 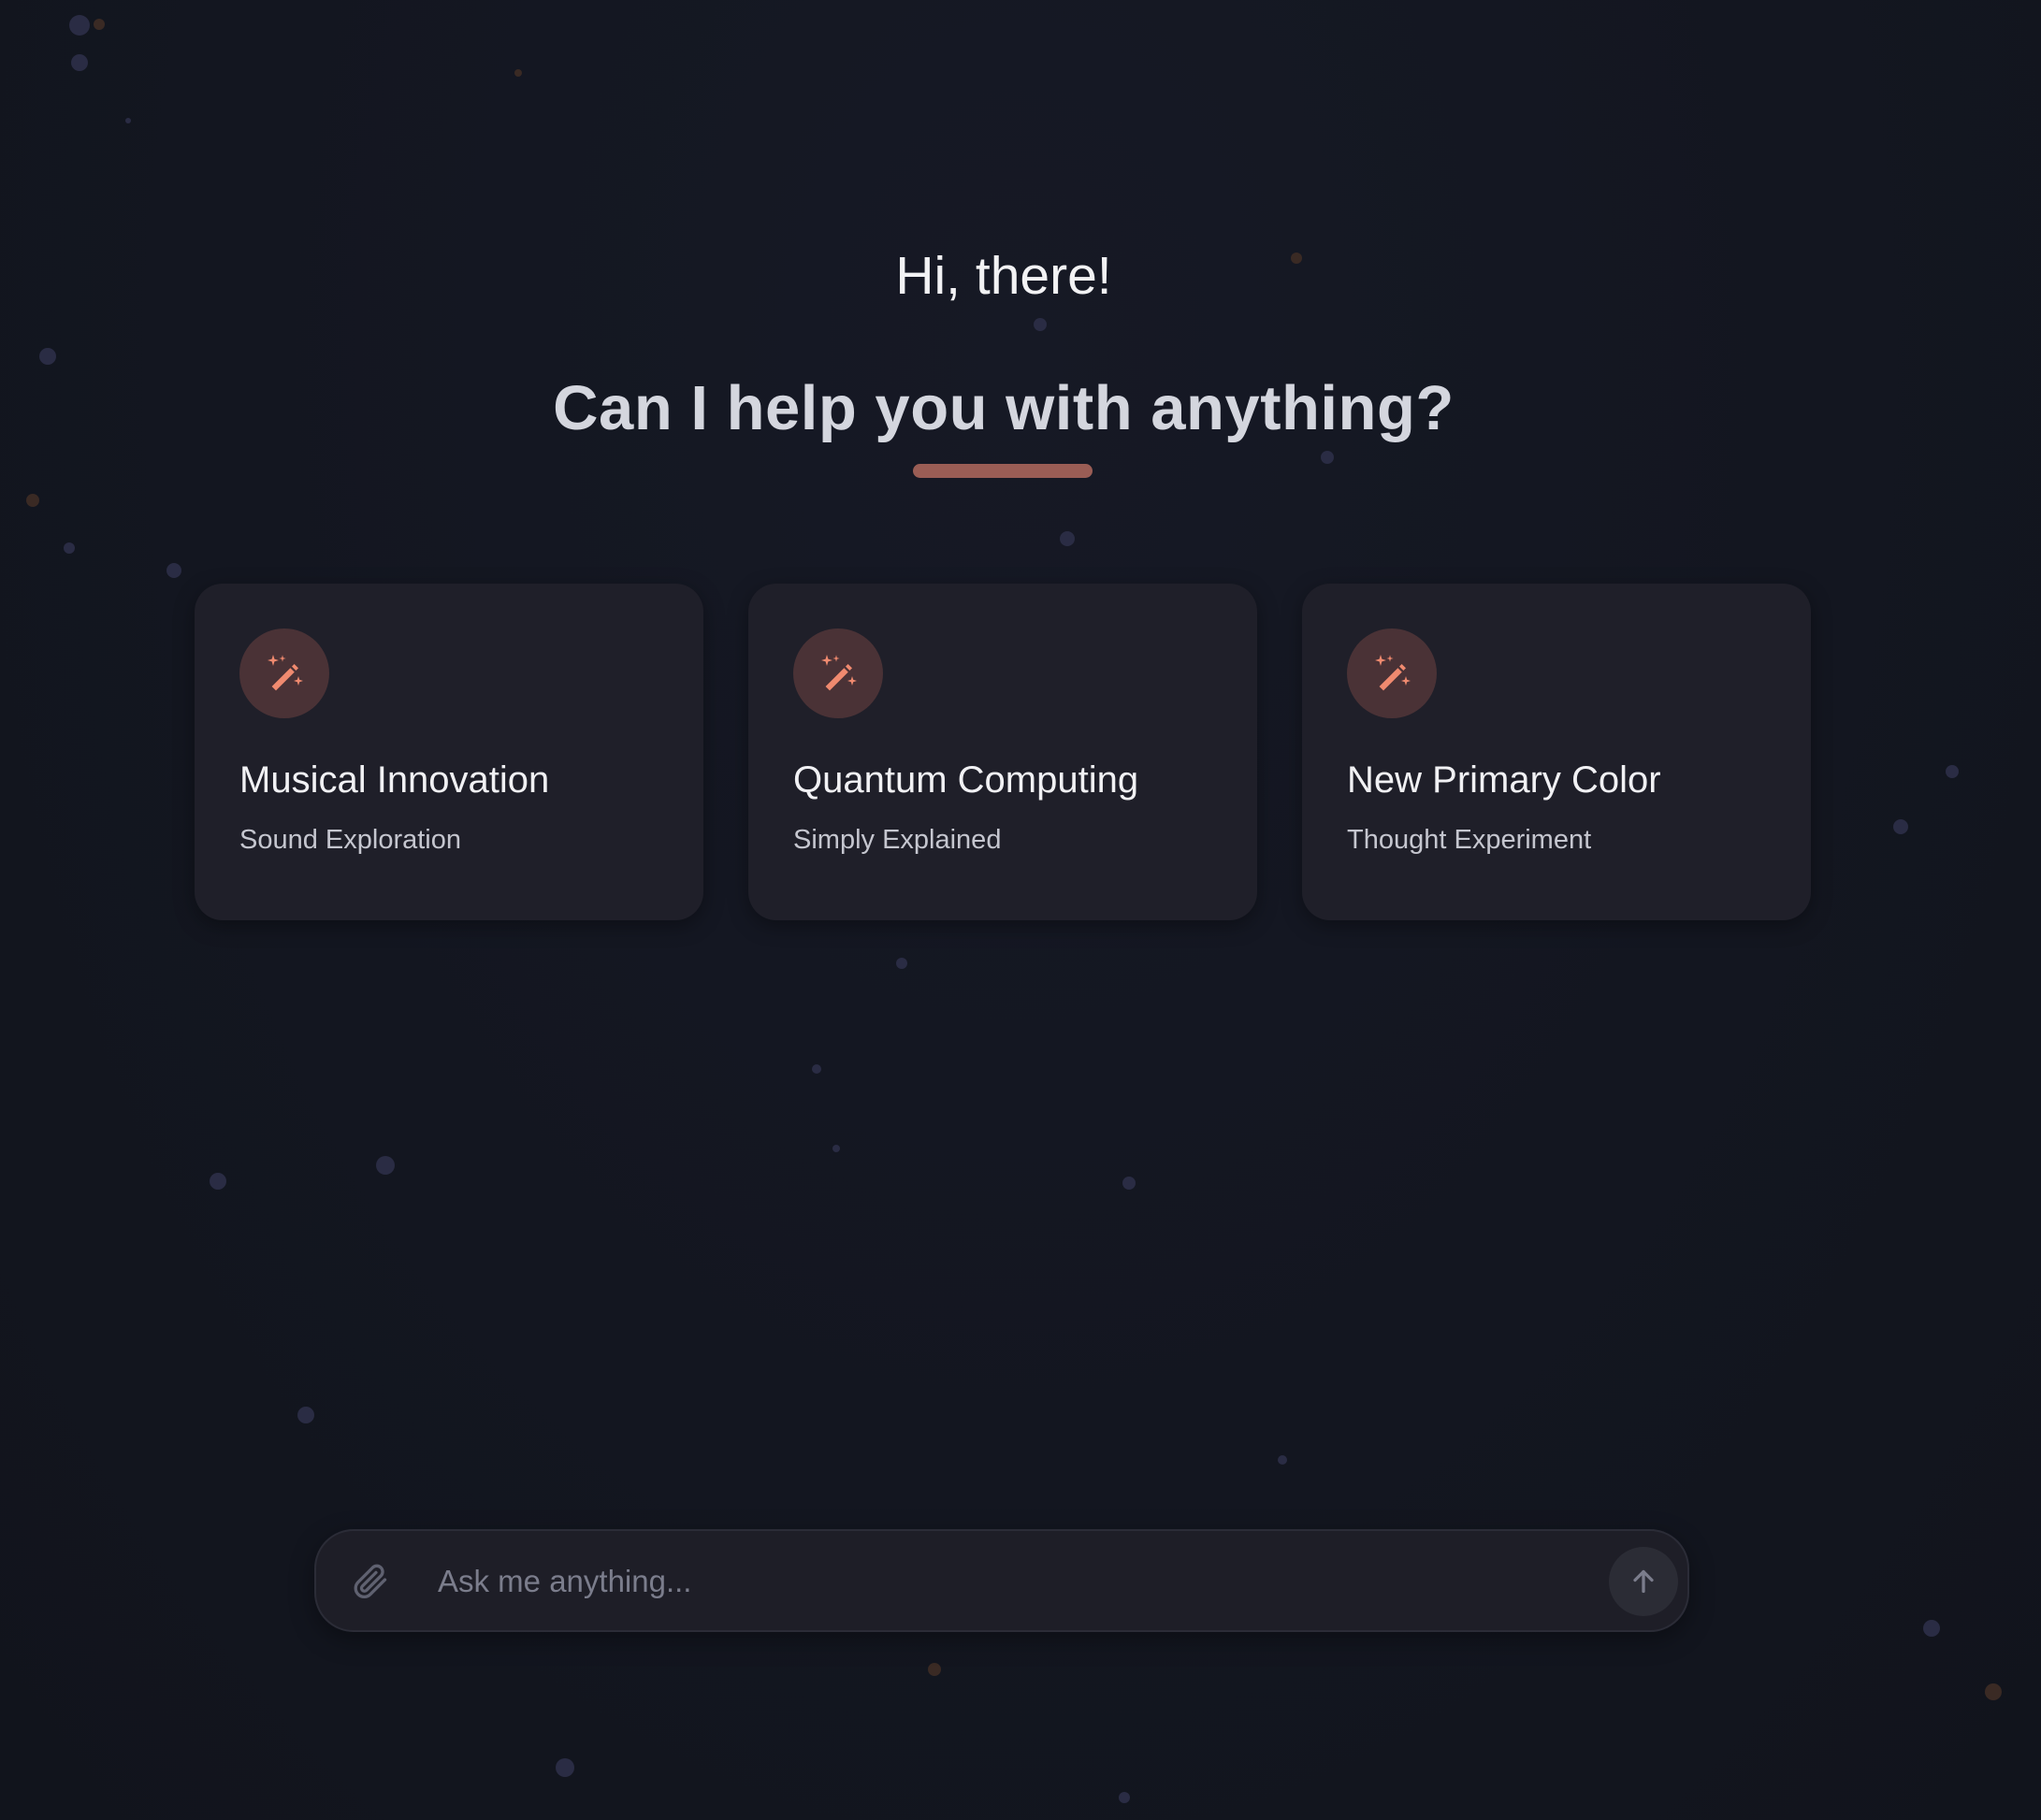 I want to click on page-headline: Can I help you with anything?, so click(x=1004, y=408).